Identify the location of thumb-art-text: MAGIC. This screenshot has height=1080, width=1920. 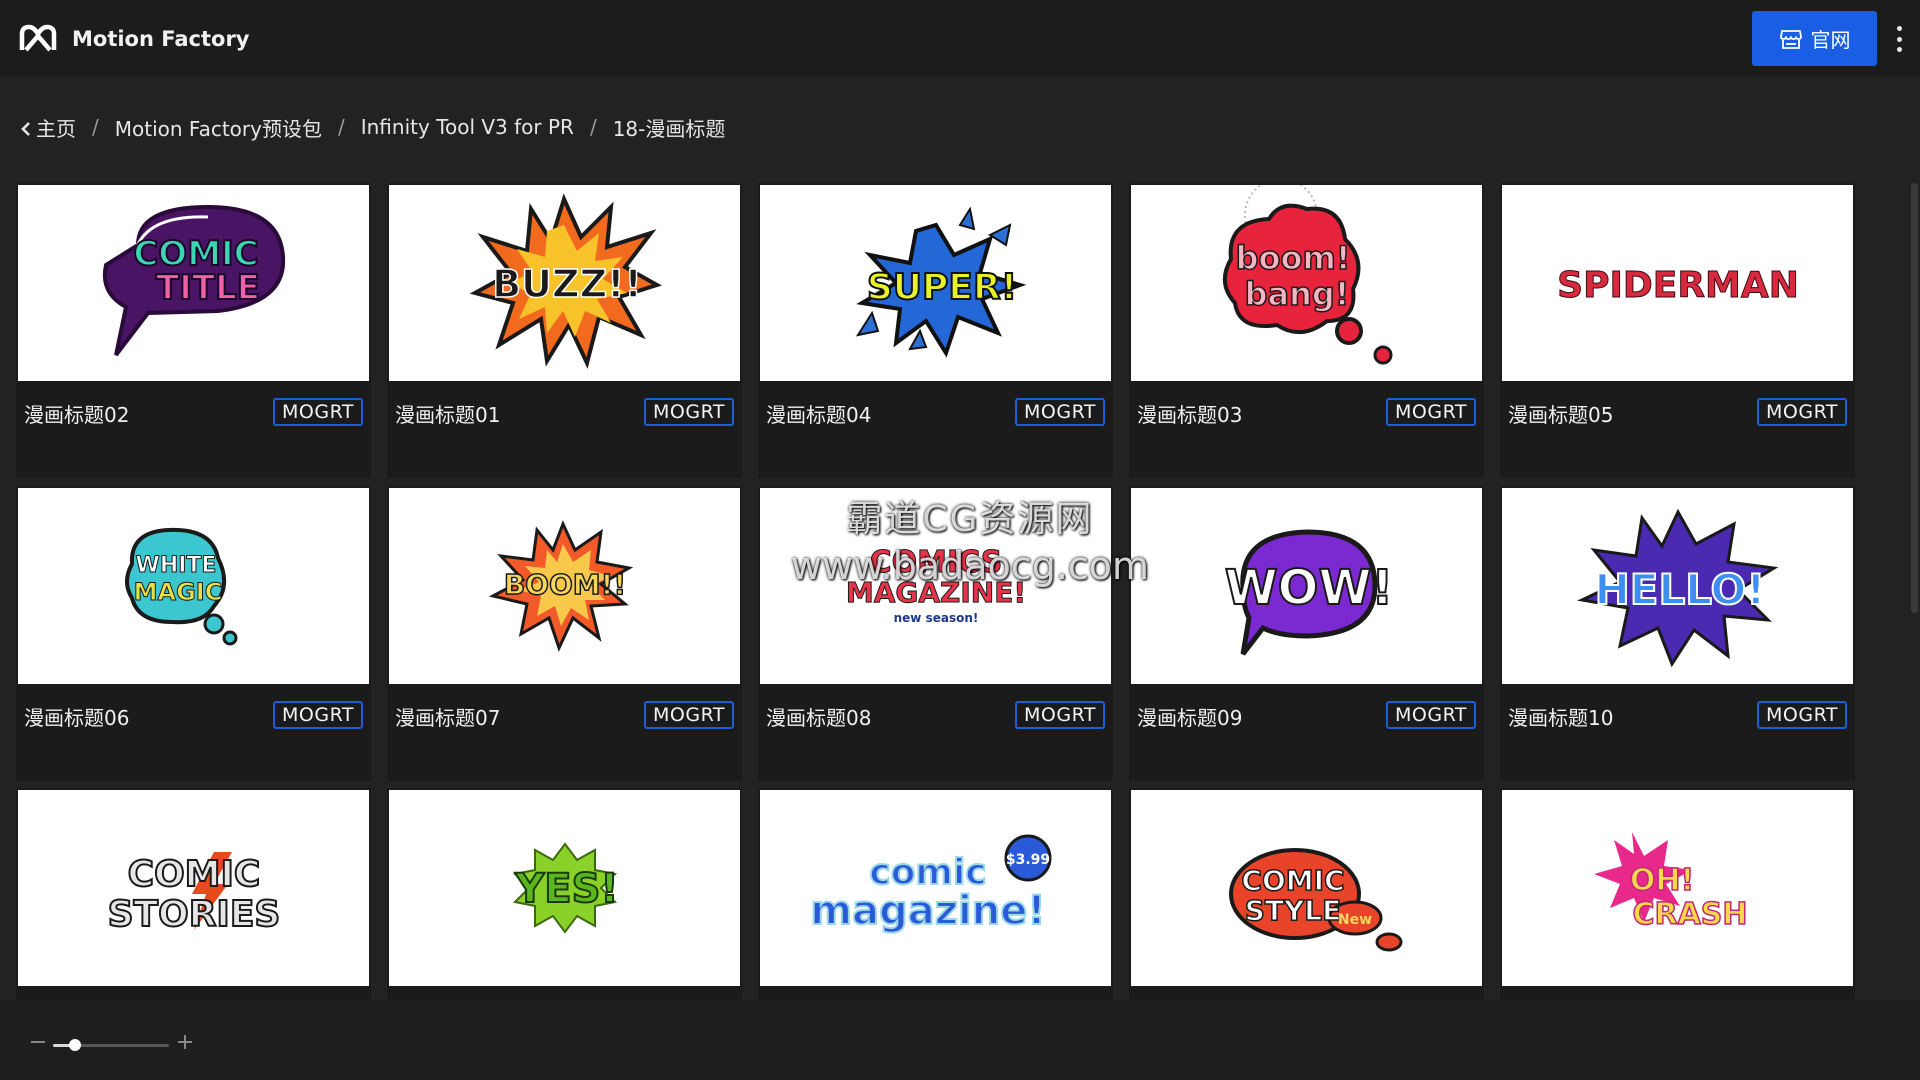
(178, 592).